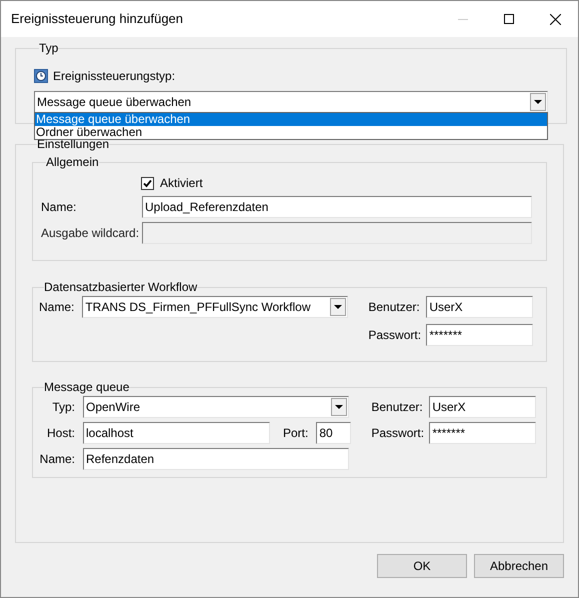 The image size is (579, 598). What do you see at coordinates (291, 119) in the screenshot?
I see `dropdown-option: Message queue überwachen` at bounding box center [291, 119].